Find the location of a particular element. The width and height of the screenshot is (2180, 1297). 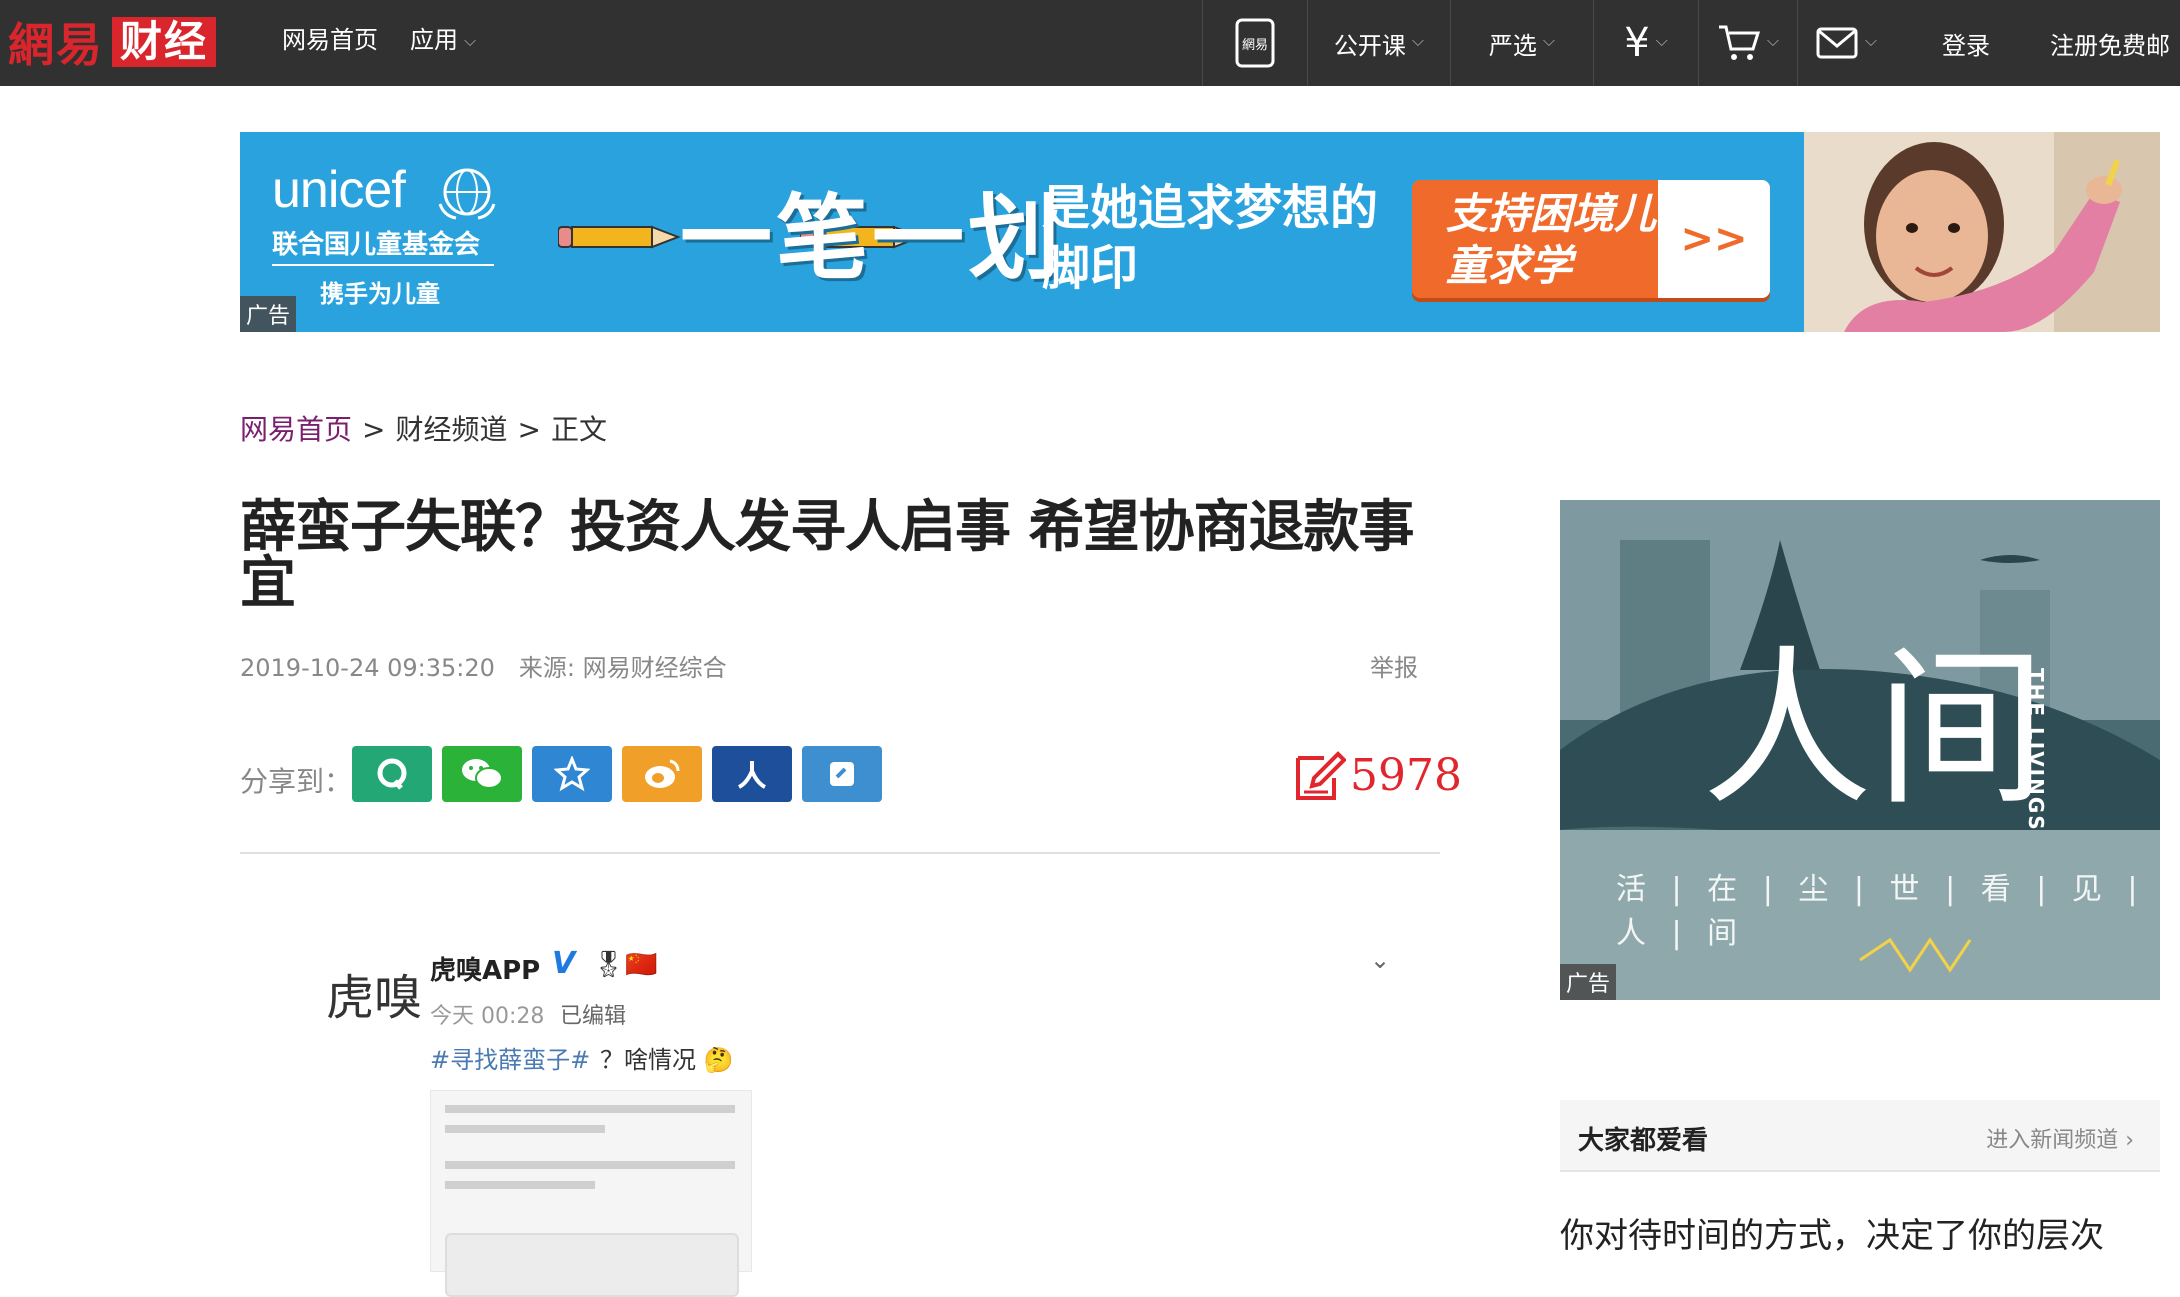

banner-slogan: 一笔一划 is located at coordinates (872, 238).